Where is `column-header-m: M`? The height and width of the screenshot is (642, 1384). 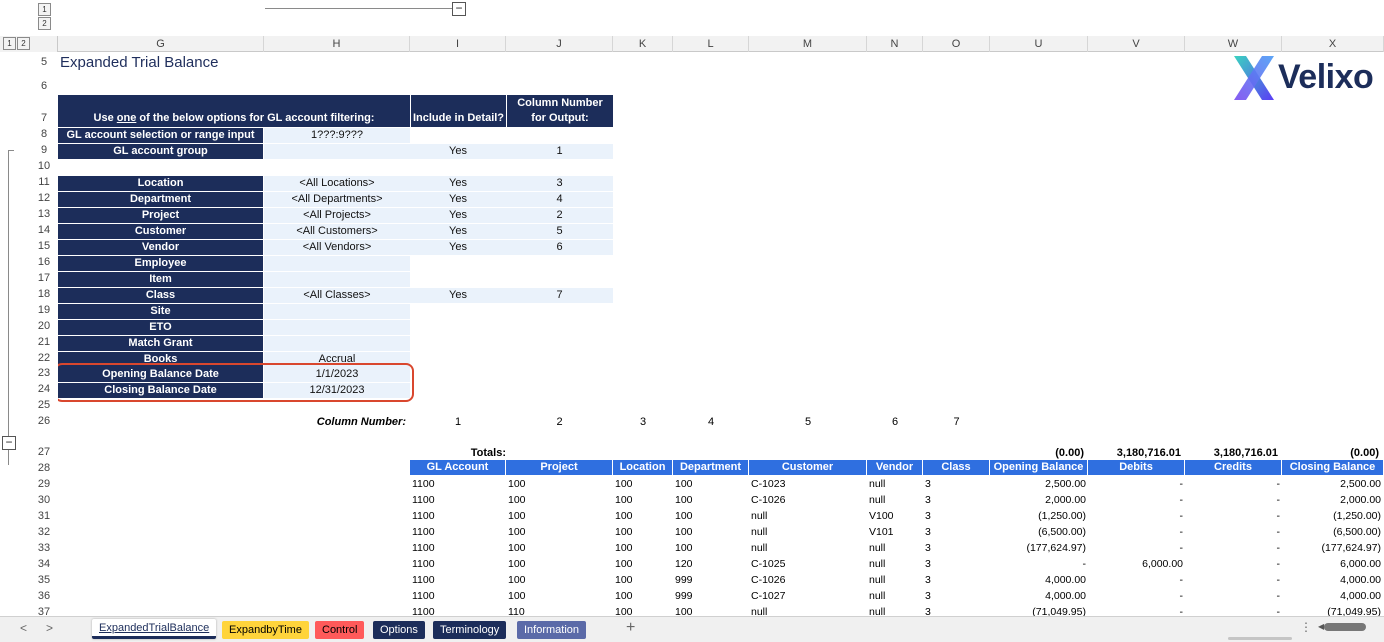
column-header-m: M is located at coordinates (808, 44).